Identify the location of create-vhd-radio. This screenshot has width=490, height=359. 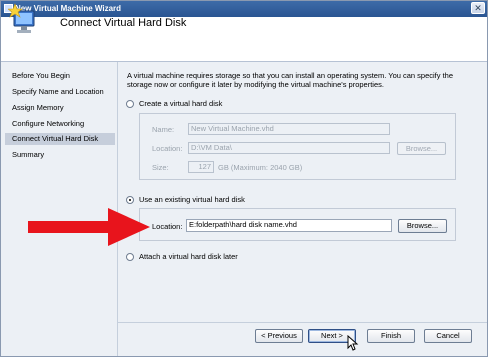
(130, 104).